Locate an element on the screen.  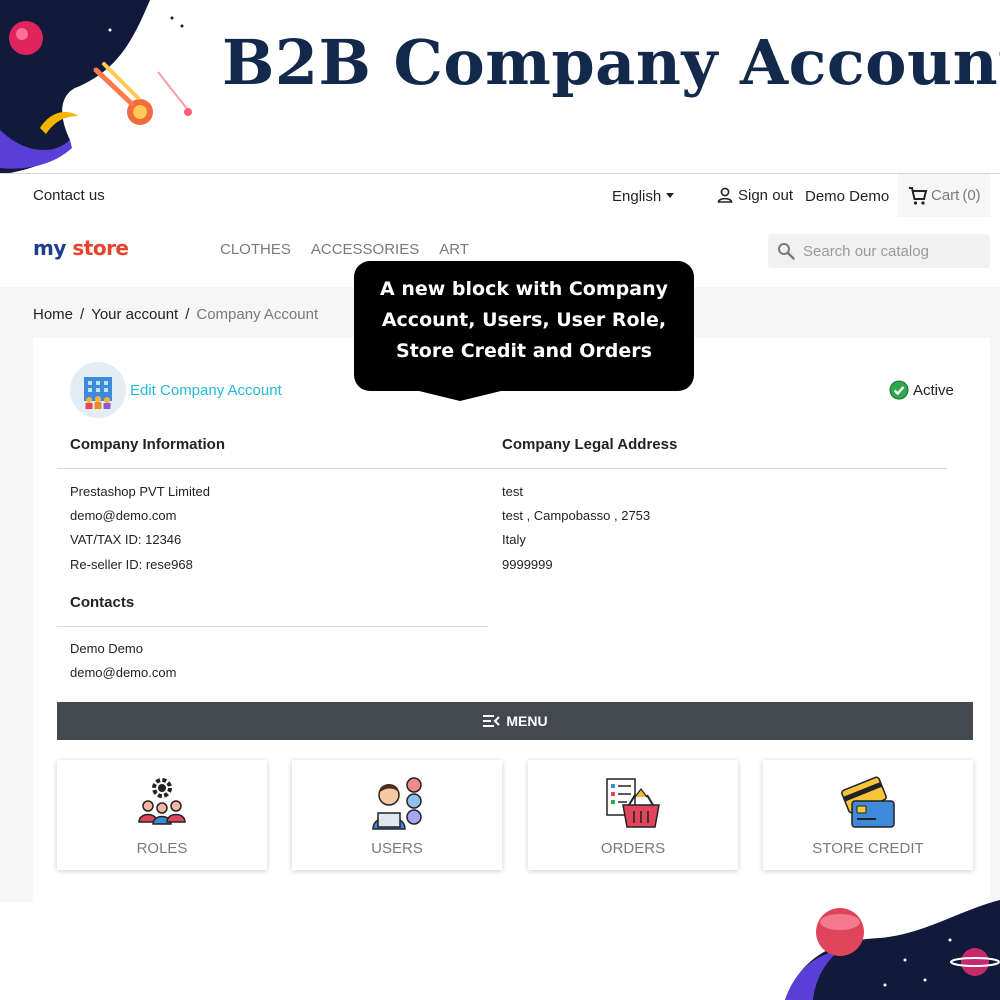
breadcrumb-home: Home is located at coordinates (53, 314).